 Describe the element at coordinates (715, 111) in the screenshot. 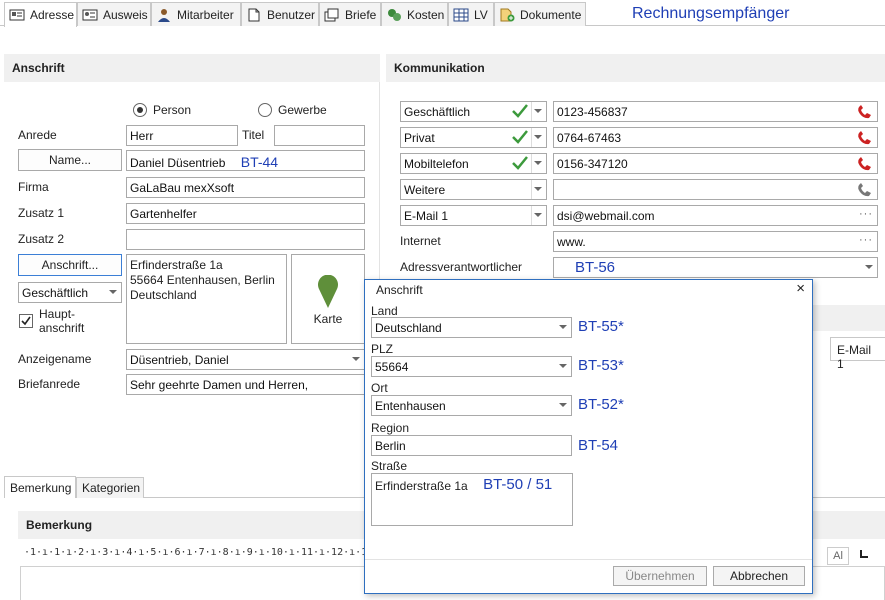

I see `comm-value-input: 0123-456837` at that location.